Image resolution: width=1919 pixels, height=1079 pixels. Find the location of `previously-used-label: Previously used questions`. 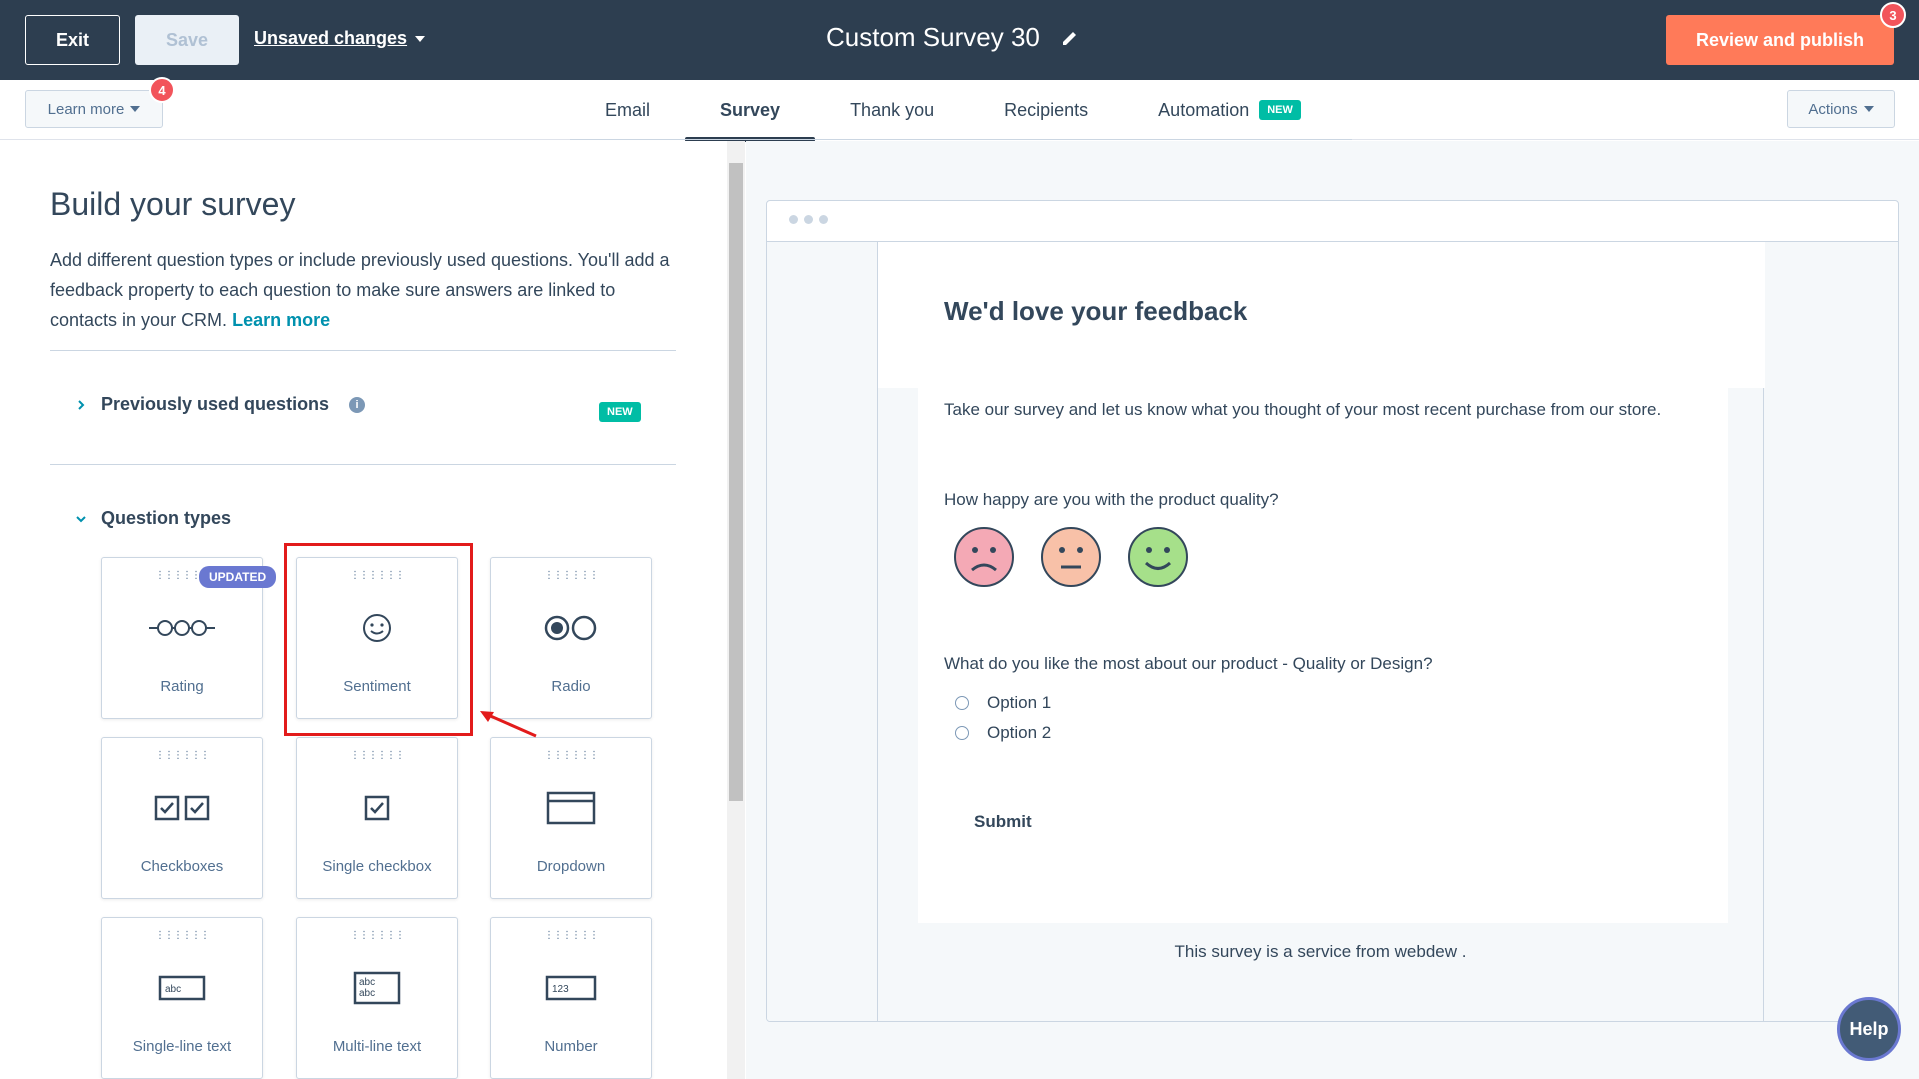

previously-used-label: Previously used questions is located at coordinates (215, 404).